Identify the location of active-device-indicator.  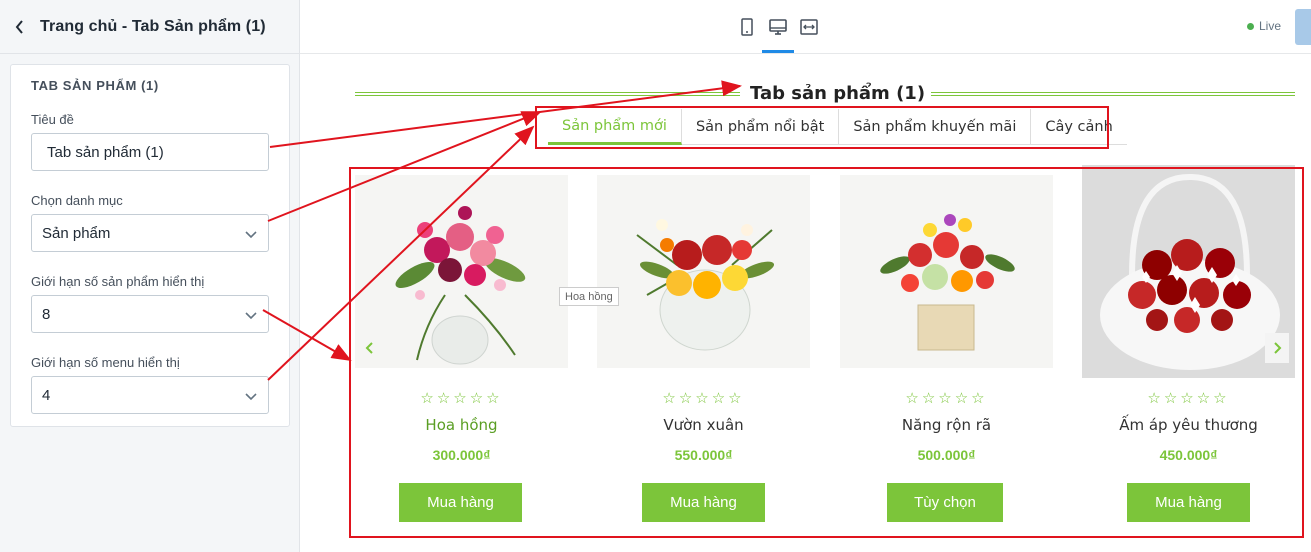
(778, 51).